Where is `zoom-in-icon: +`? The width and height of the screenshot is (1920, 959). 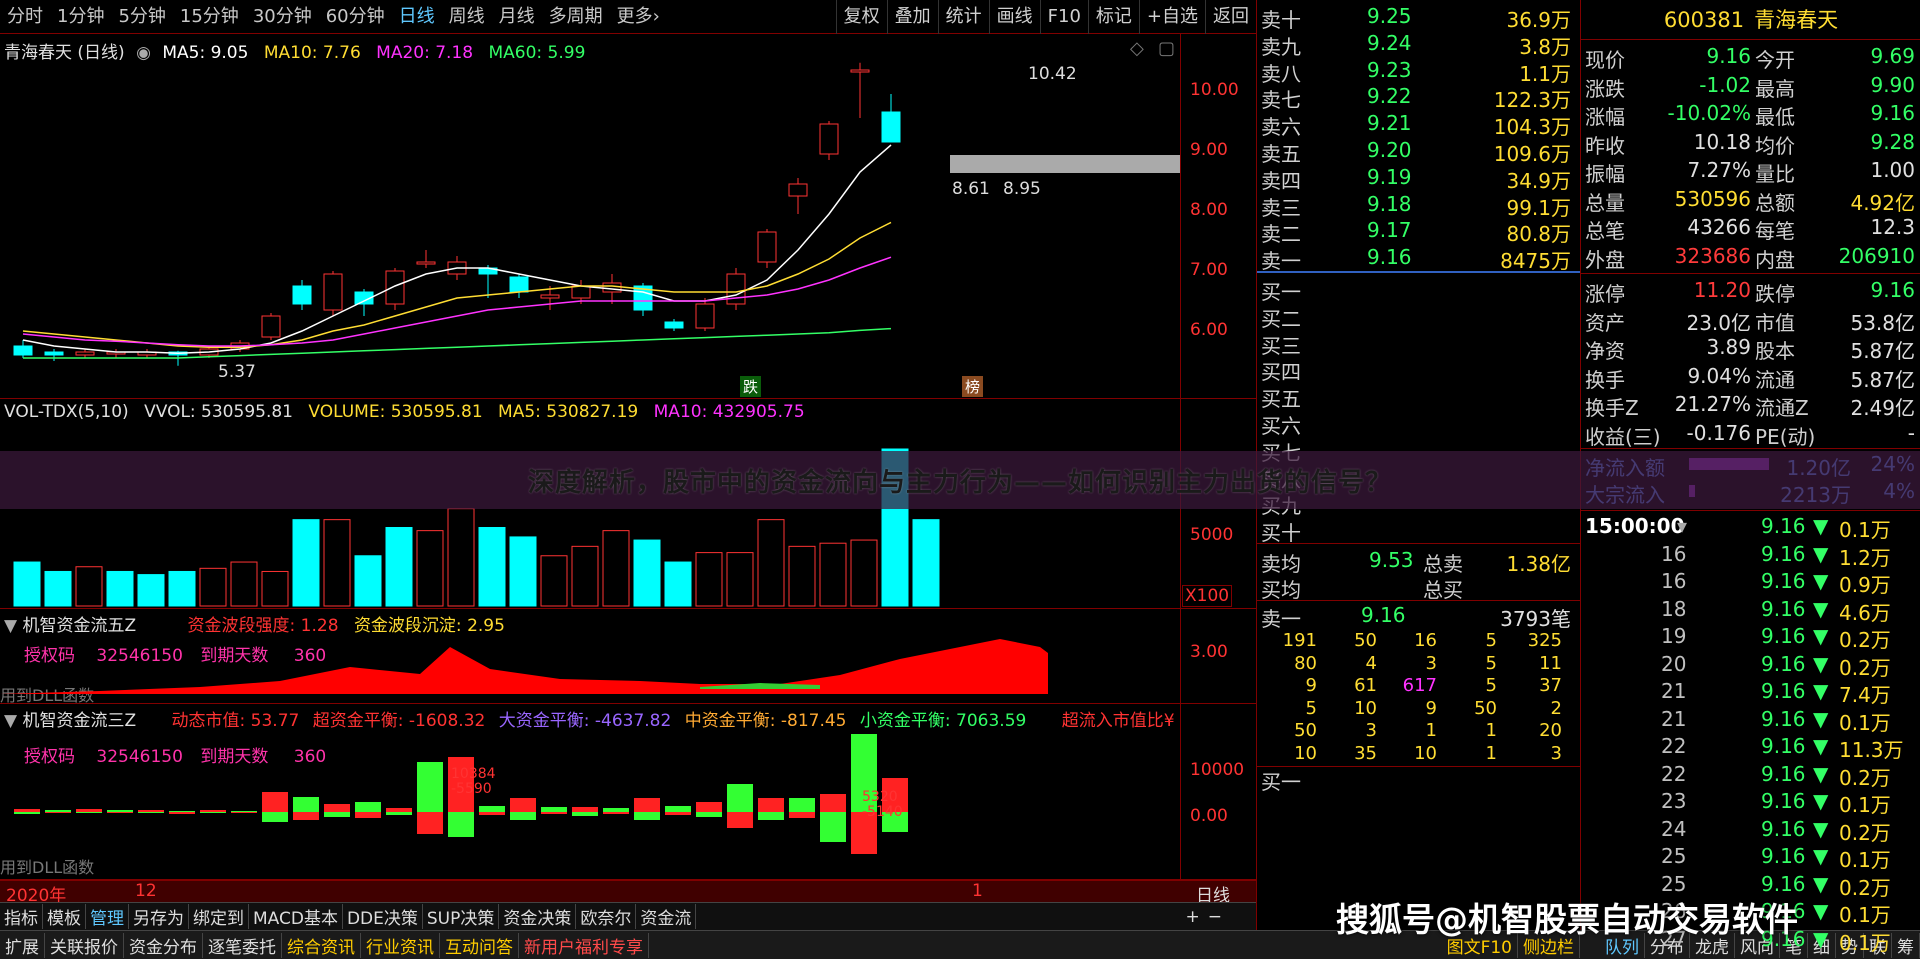 zoom-in-icon: + is located at coordinates (1193, 917).